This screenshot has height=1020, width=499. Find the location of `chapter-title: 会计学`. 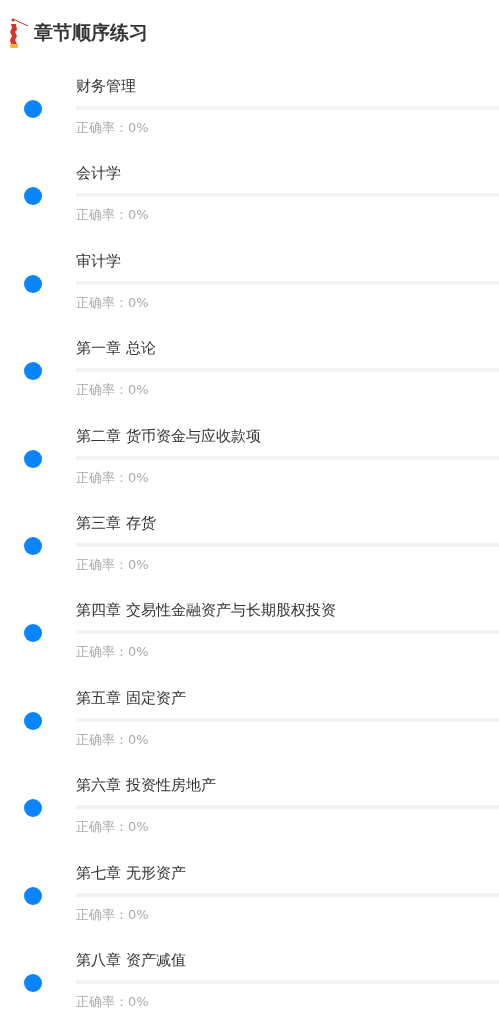

chapter-title: 会计学 is located at coordinates (287, 173).